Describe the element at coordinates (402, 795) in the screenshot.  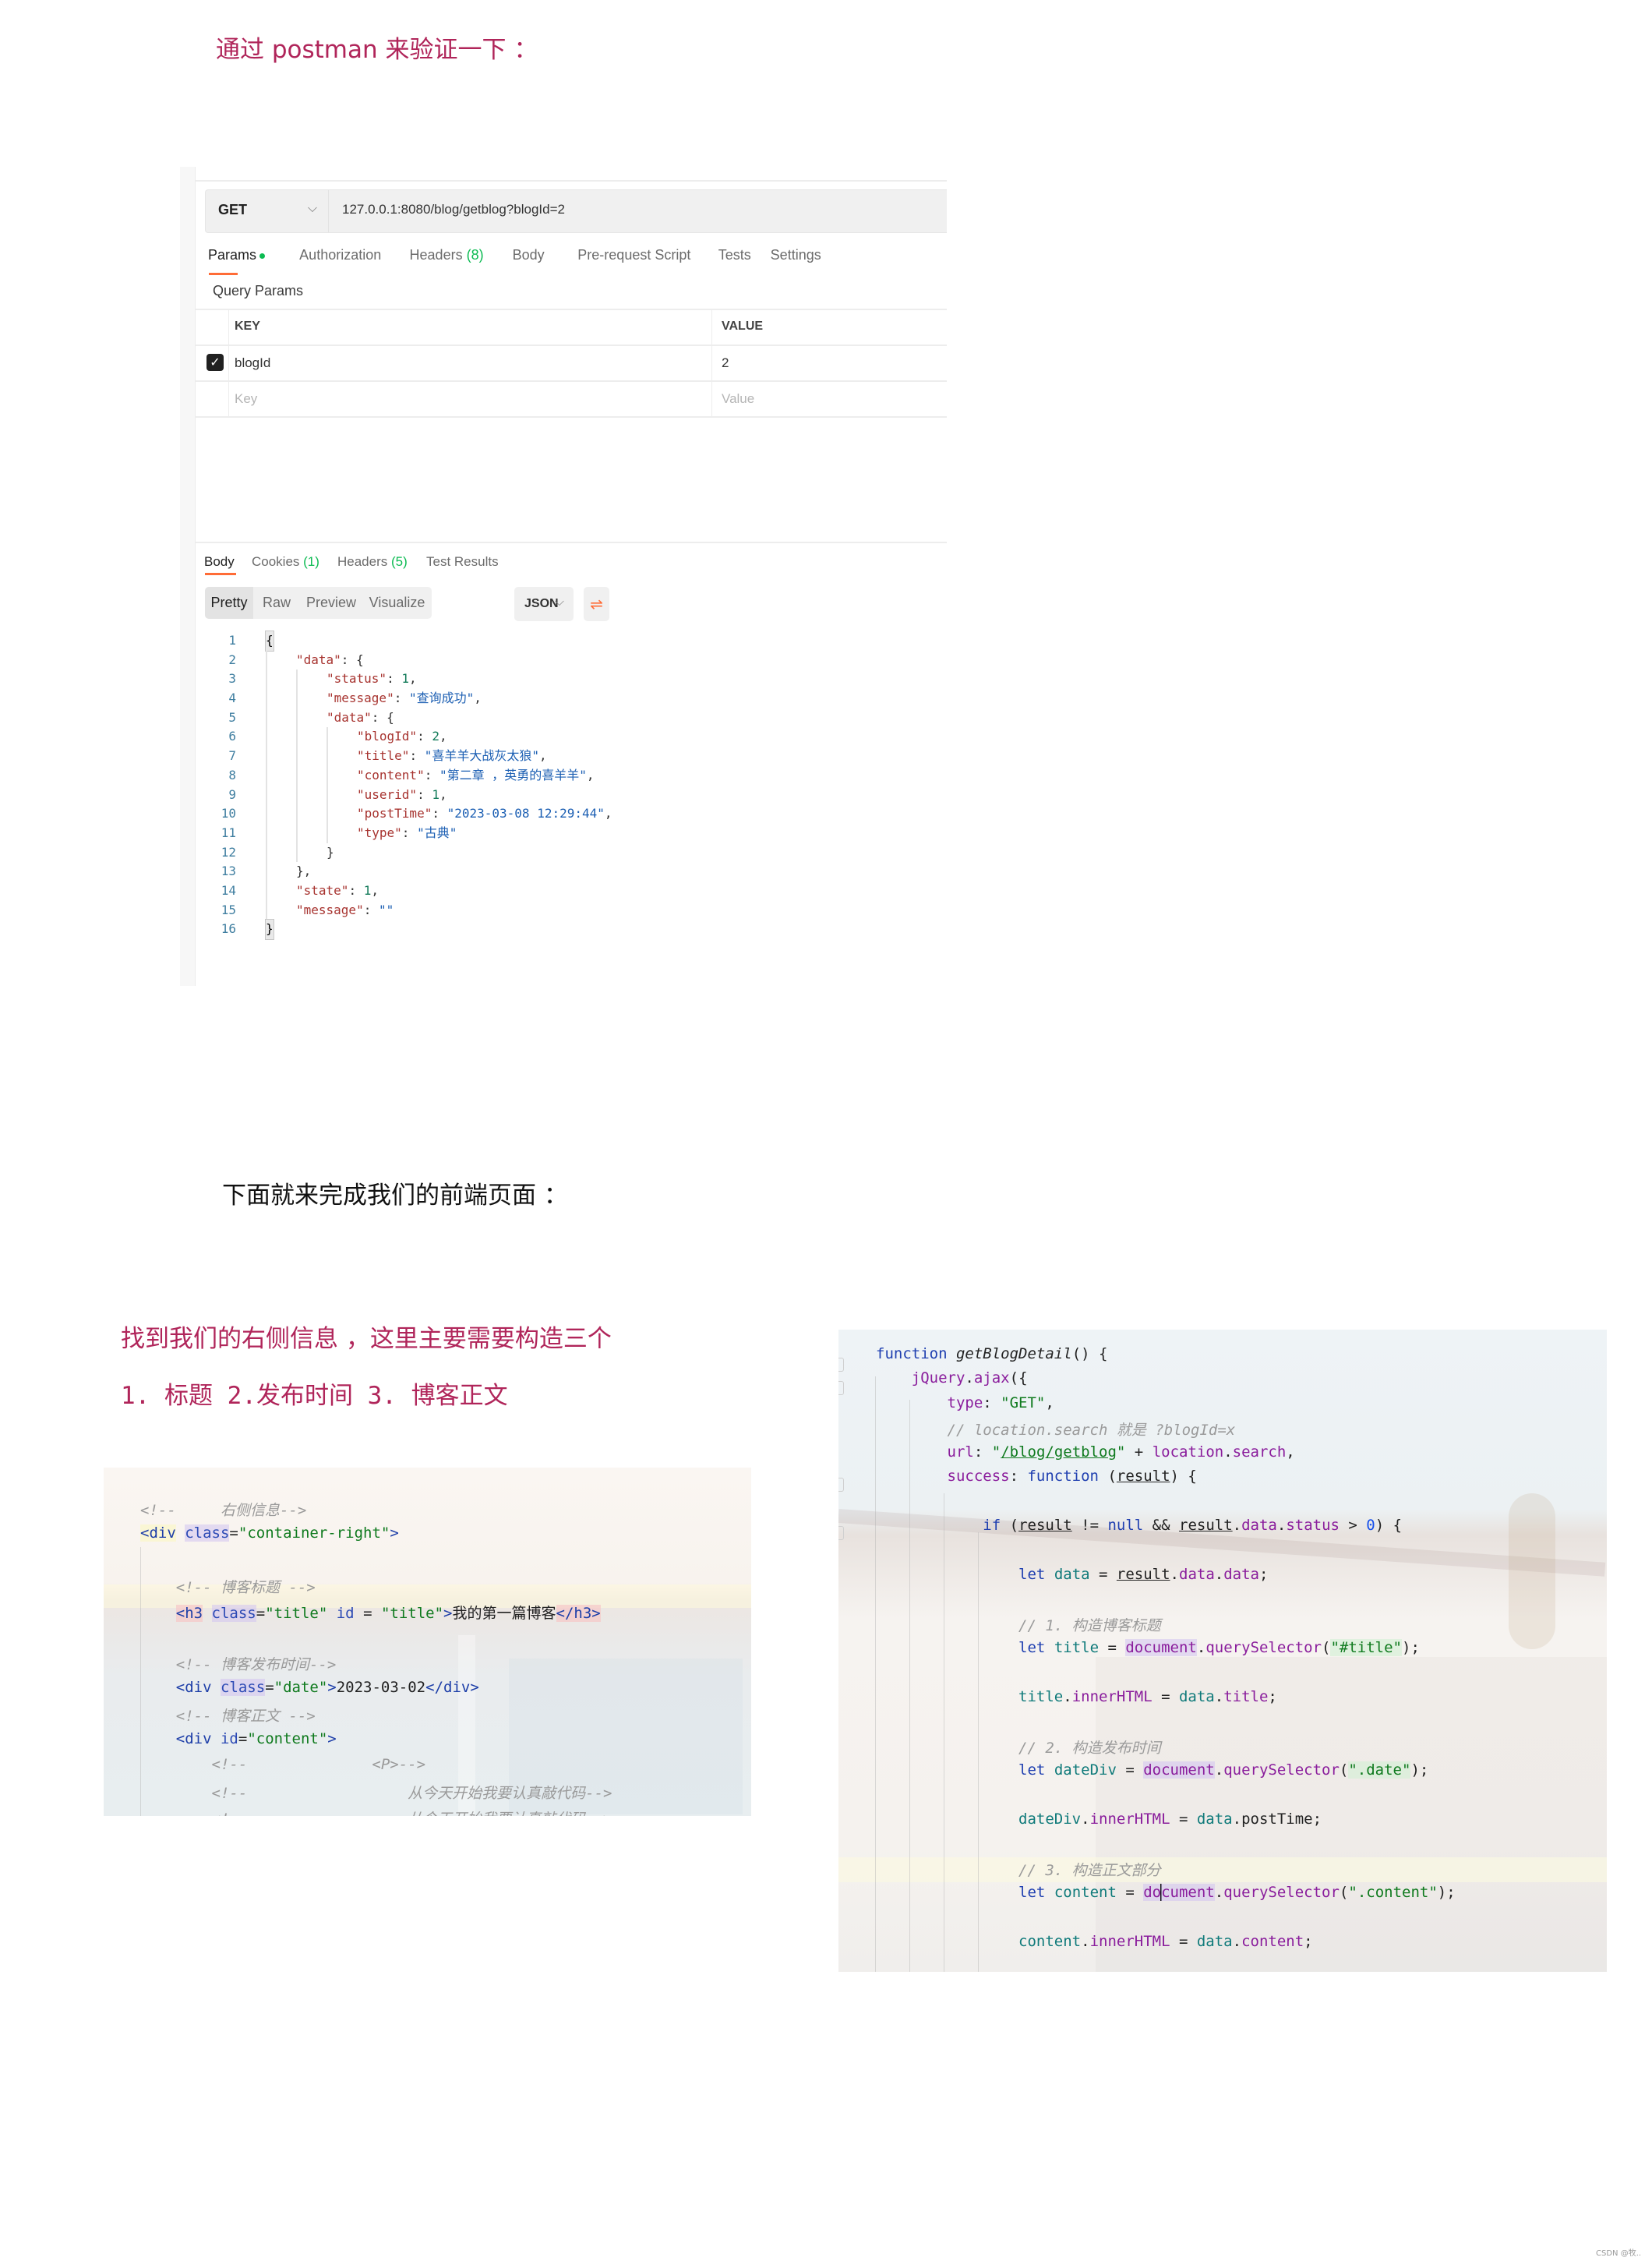
I see `code-text: "userid": 1,` at that location.